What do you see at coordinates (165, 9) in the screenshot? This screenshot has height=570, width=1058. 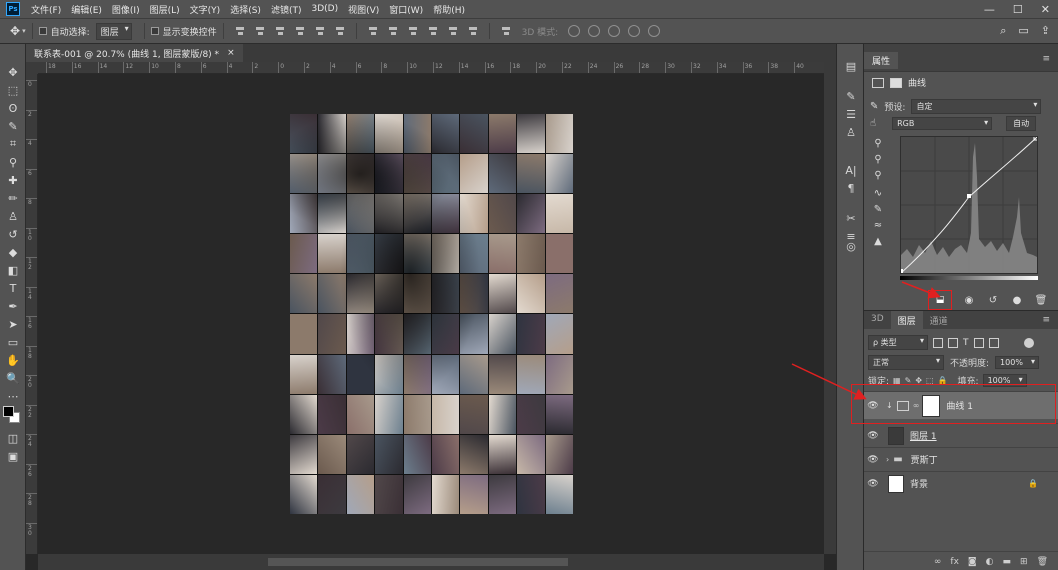 I see `menu-layer: 图层(L)` at bounding box center [165, 9].